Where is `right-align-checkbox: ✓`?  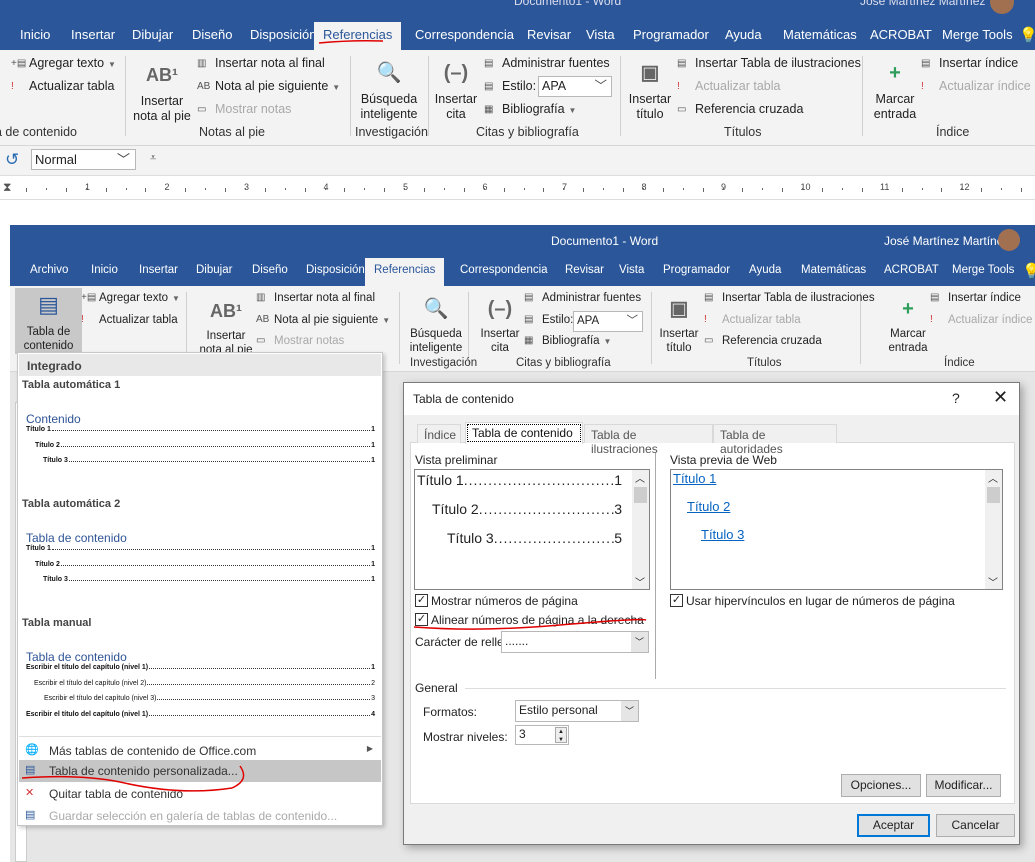 right-align-checkbox: ✓ is located at coordinates (421, 619).